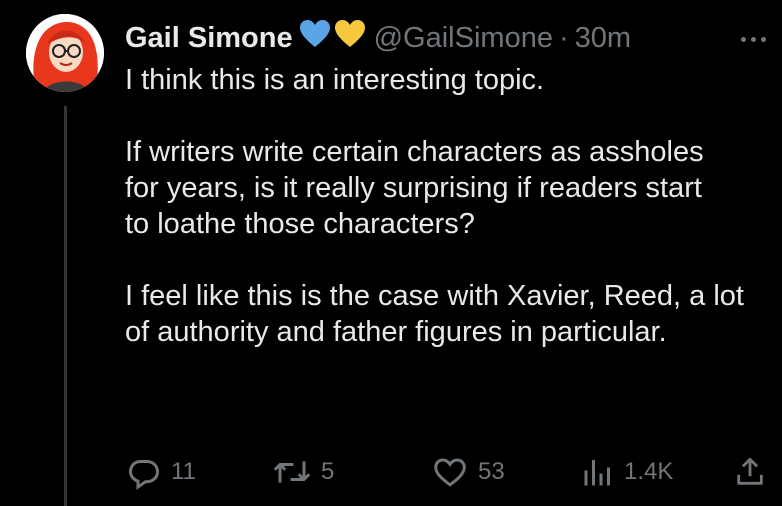 Image resolution: width=782 pixels, height=506 pixels. I want to click on reply-count: 11, so click(183, 471).